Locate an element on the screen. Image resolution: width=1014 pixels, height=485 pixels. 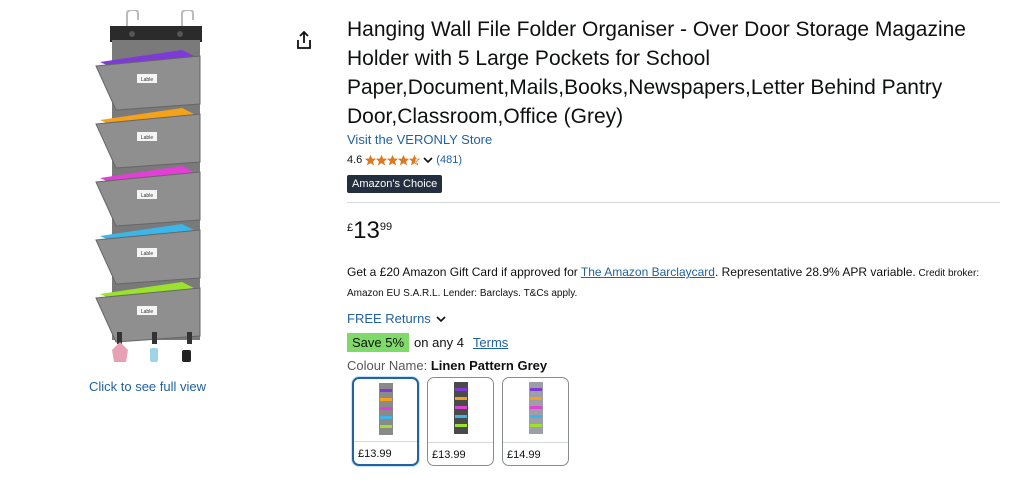
rating-row: 4.6 (481) is located at coordinates (404, 160).